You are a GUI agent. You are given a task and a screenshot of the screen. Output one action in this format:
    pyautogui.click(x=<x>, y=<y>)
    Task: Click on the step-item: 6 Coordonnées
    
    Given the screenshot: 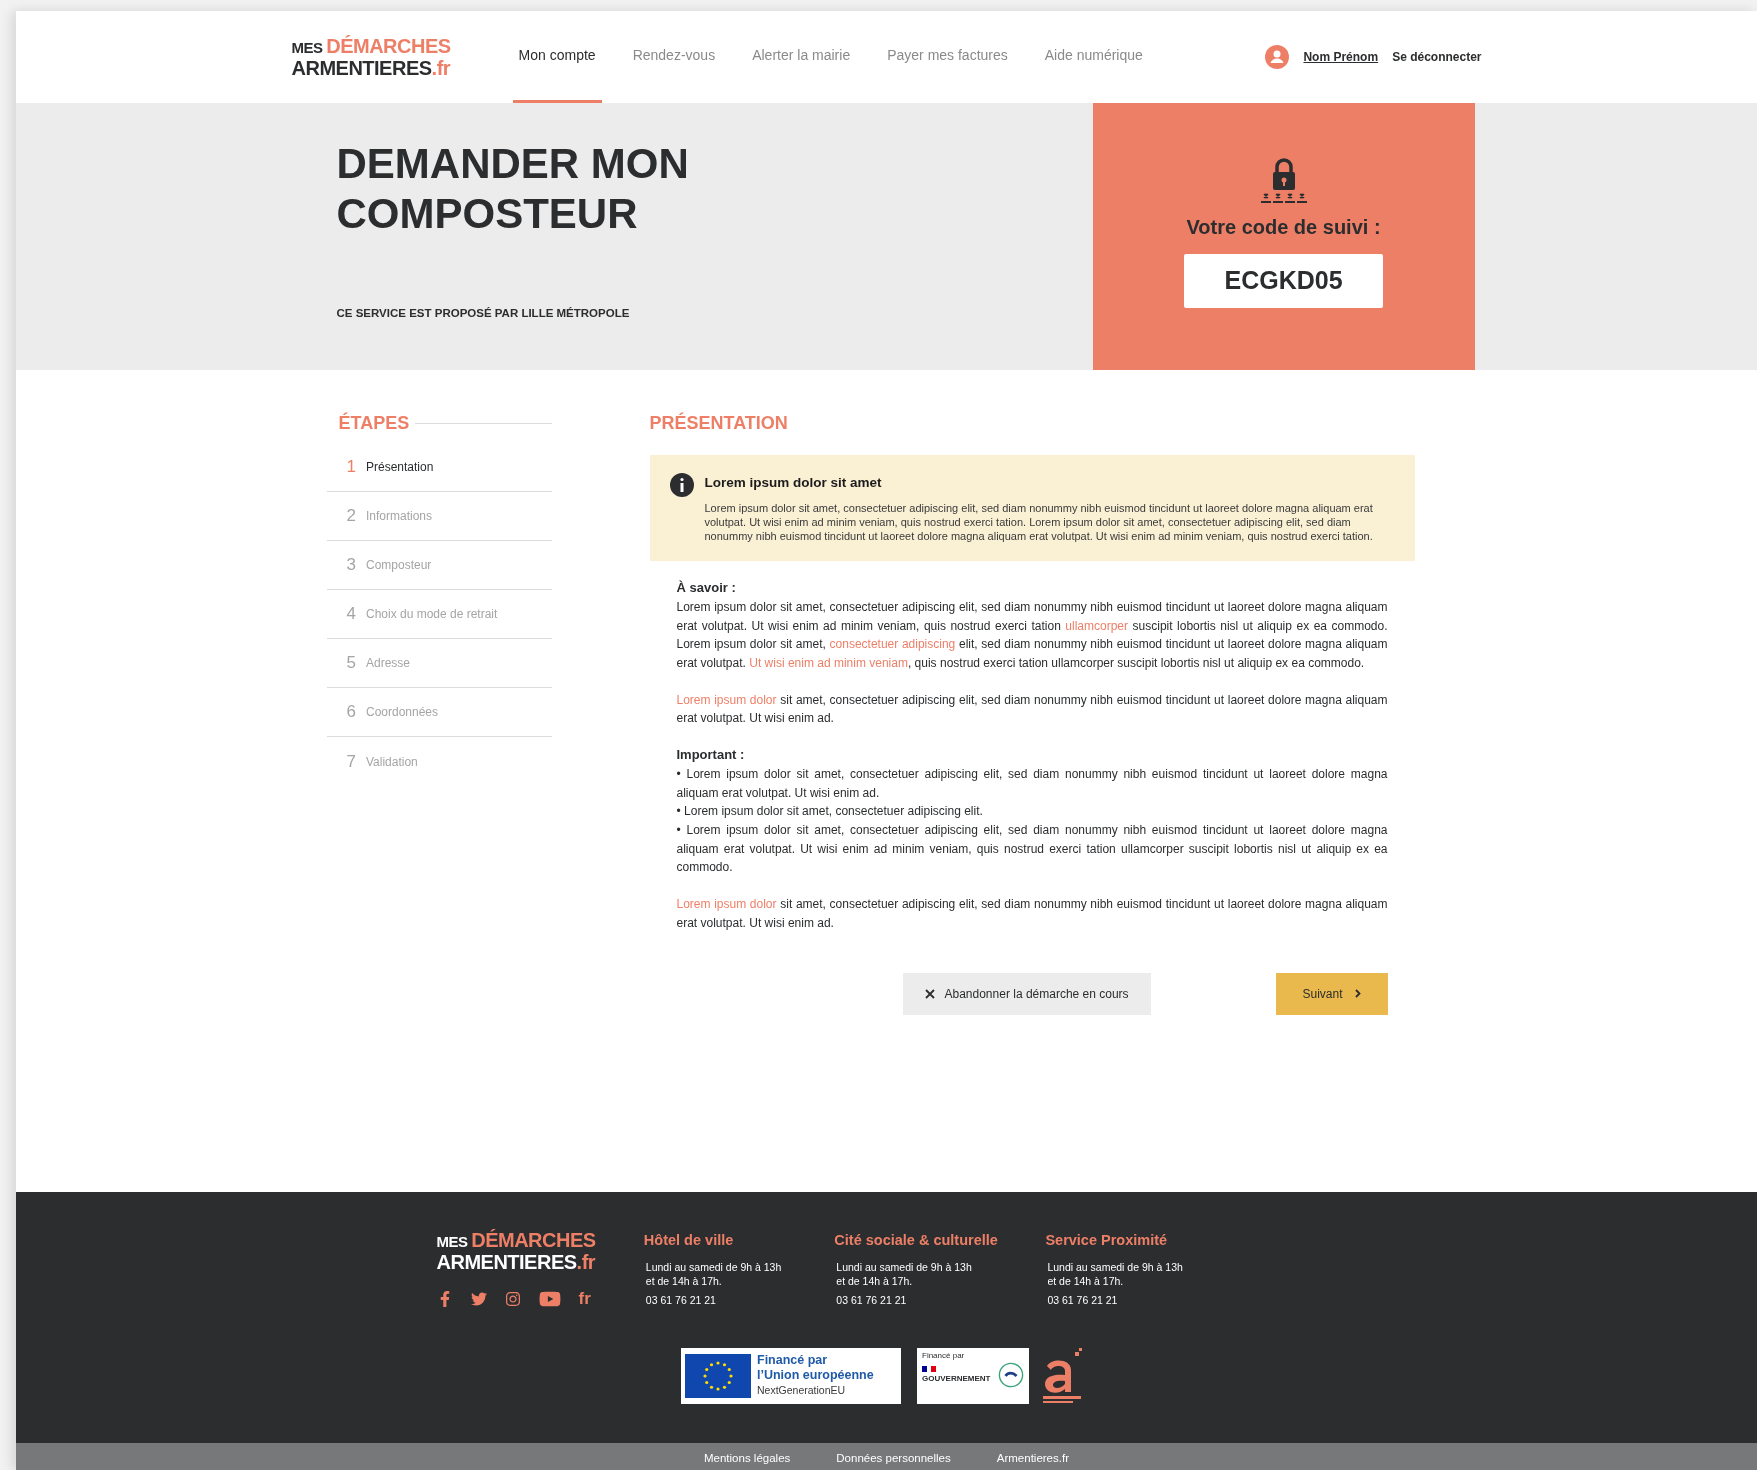 What is the action you would take?
    pyautogui.click(x=439, y=712)
    